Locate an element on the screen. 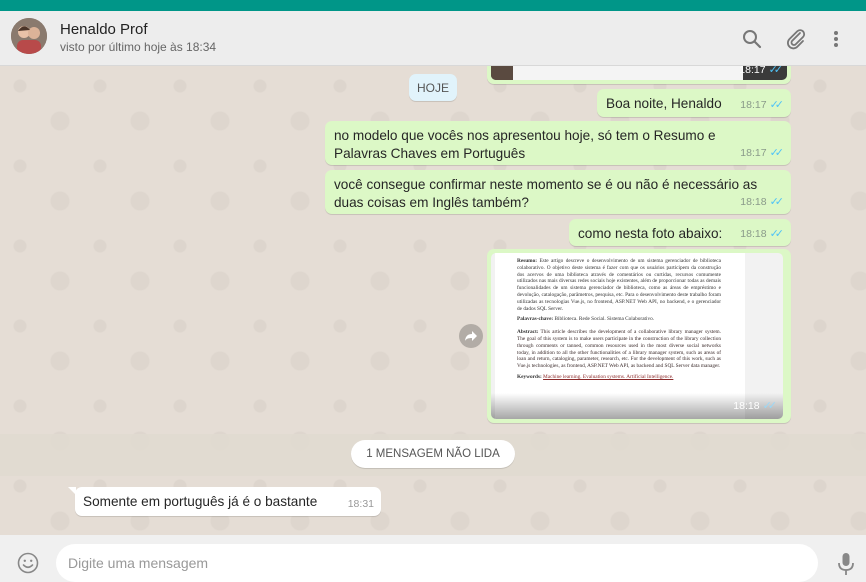 This screenshot has height=582, width=866. bubble-tail is located at coordinates (72, 491).